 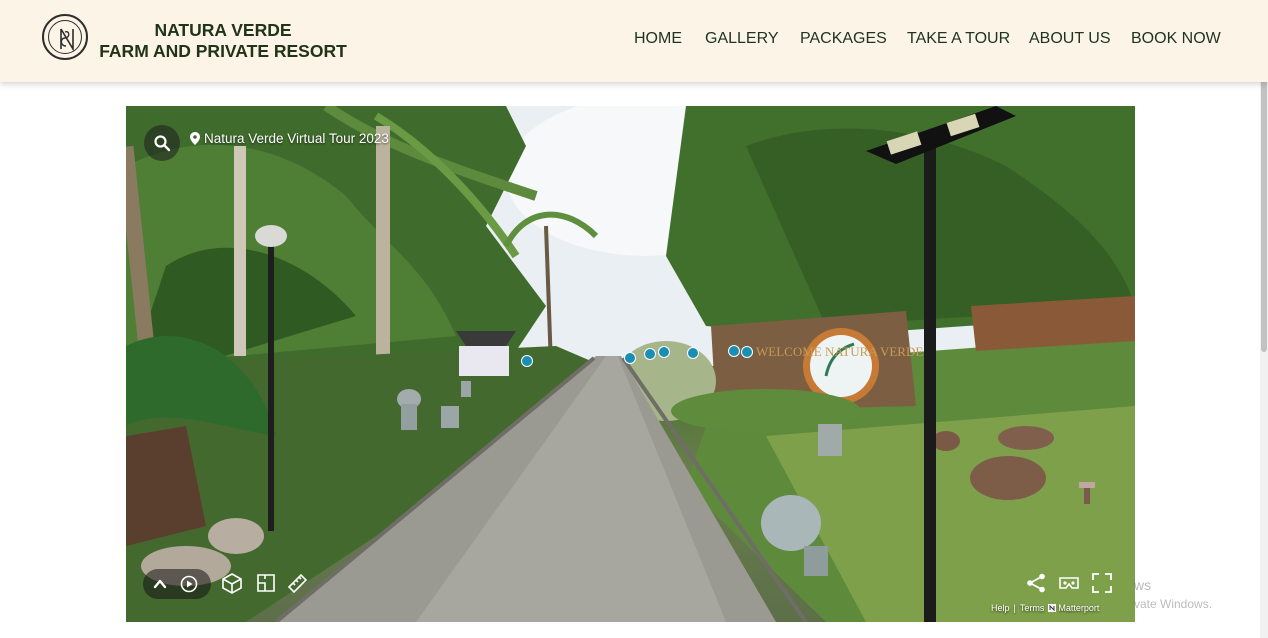 I want to click on vr-mode-icon, so click(x=1070, y=584).